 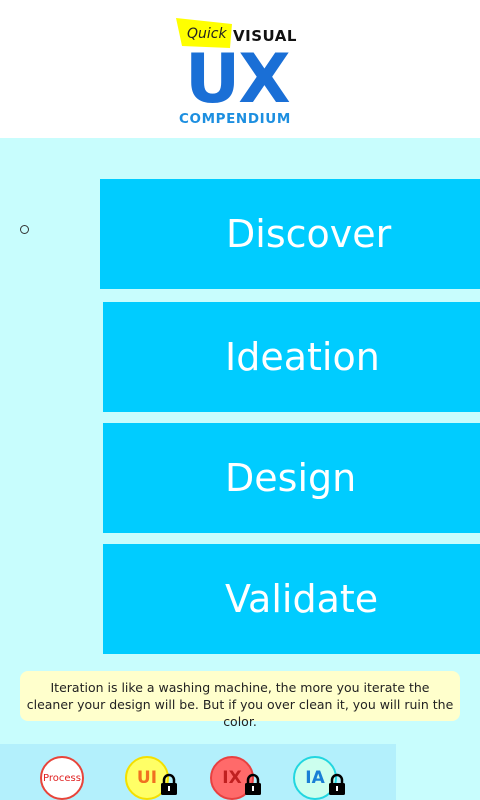 What do you see at coordinates (24, 229) in the screenshot?
I see `touch-indicator` at bounding box center [24, 229].